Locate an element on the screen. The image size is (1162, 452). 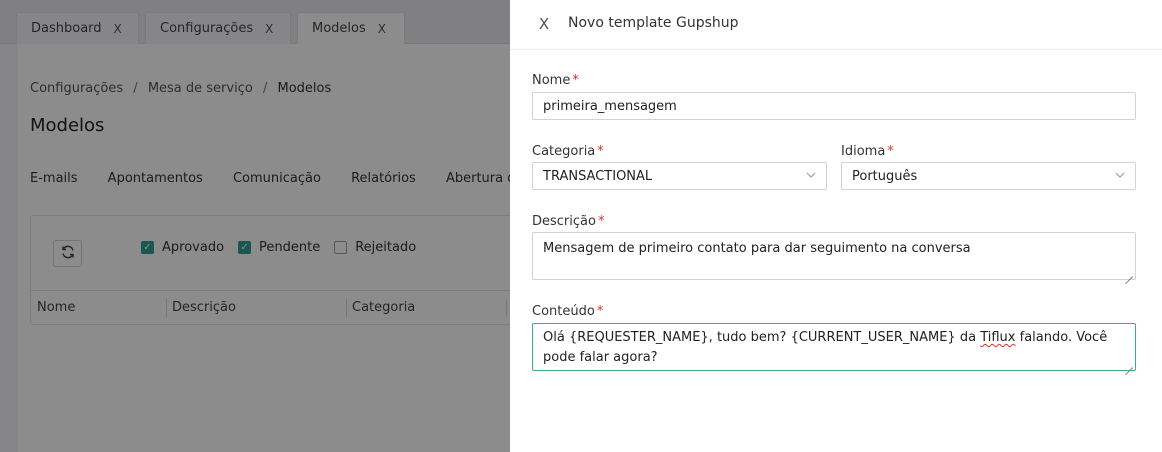
content-label: Conteúdo * is located at coordinates (567, 311).